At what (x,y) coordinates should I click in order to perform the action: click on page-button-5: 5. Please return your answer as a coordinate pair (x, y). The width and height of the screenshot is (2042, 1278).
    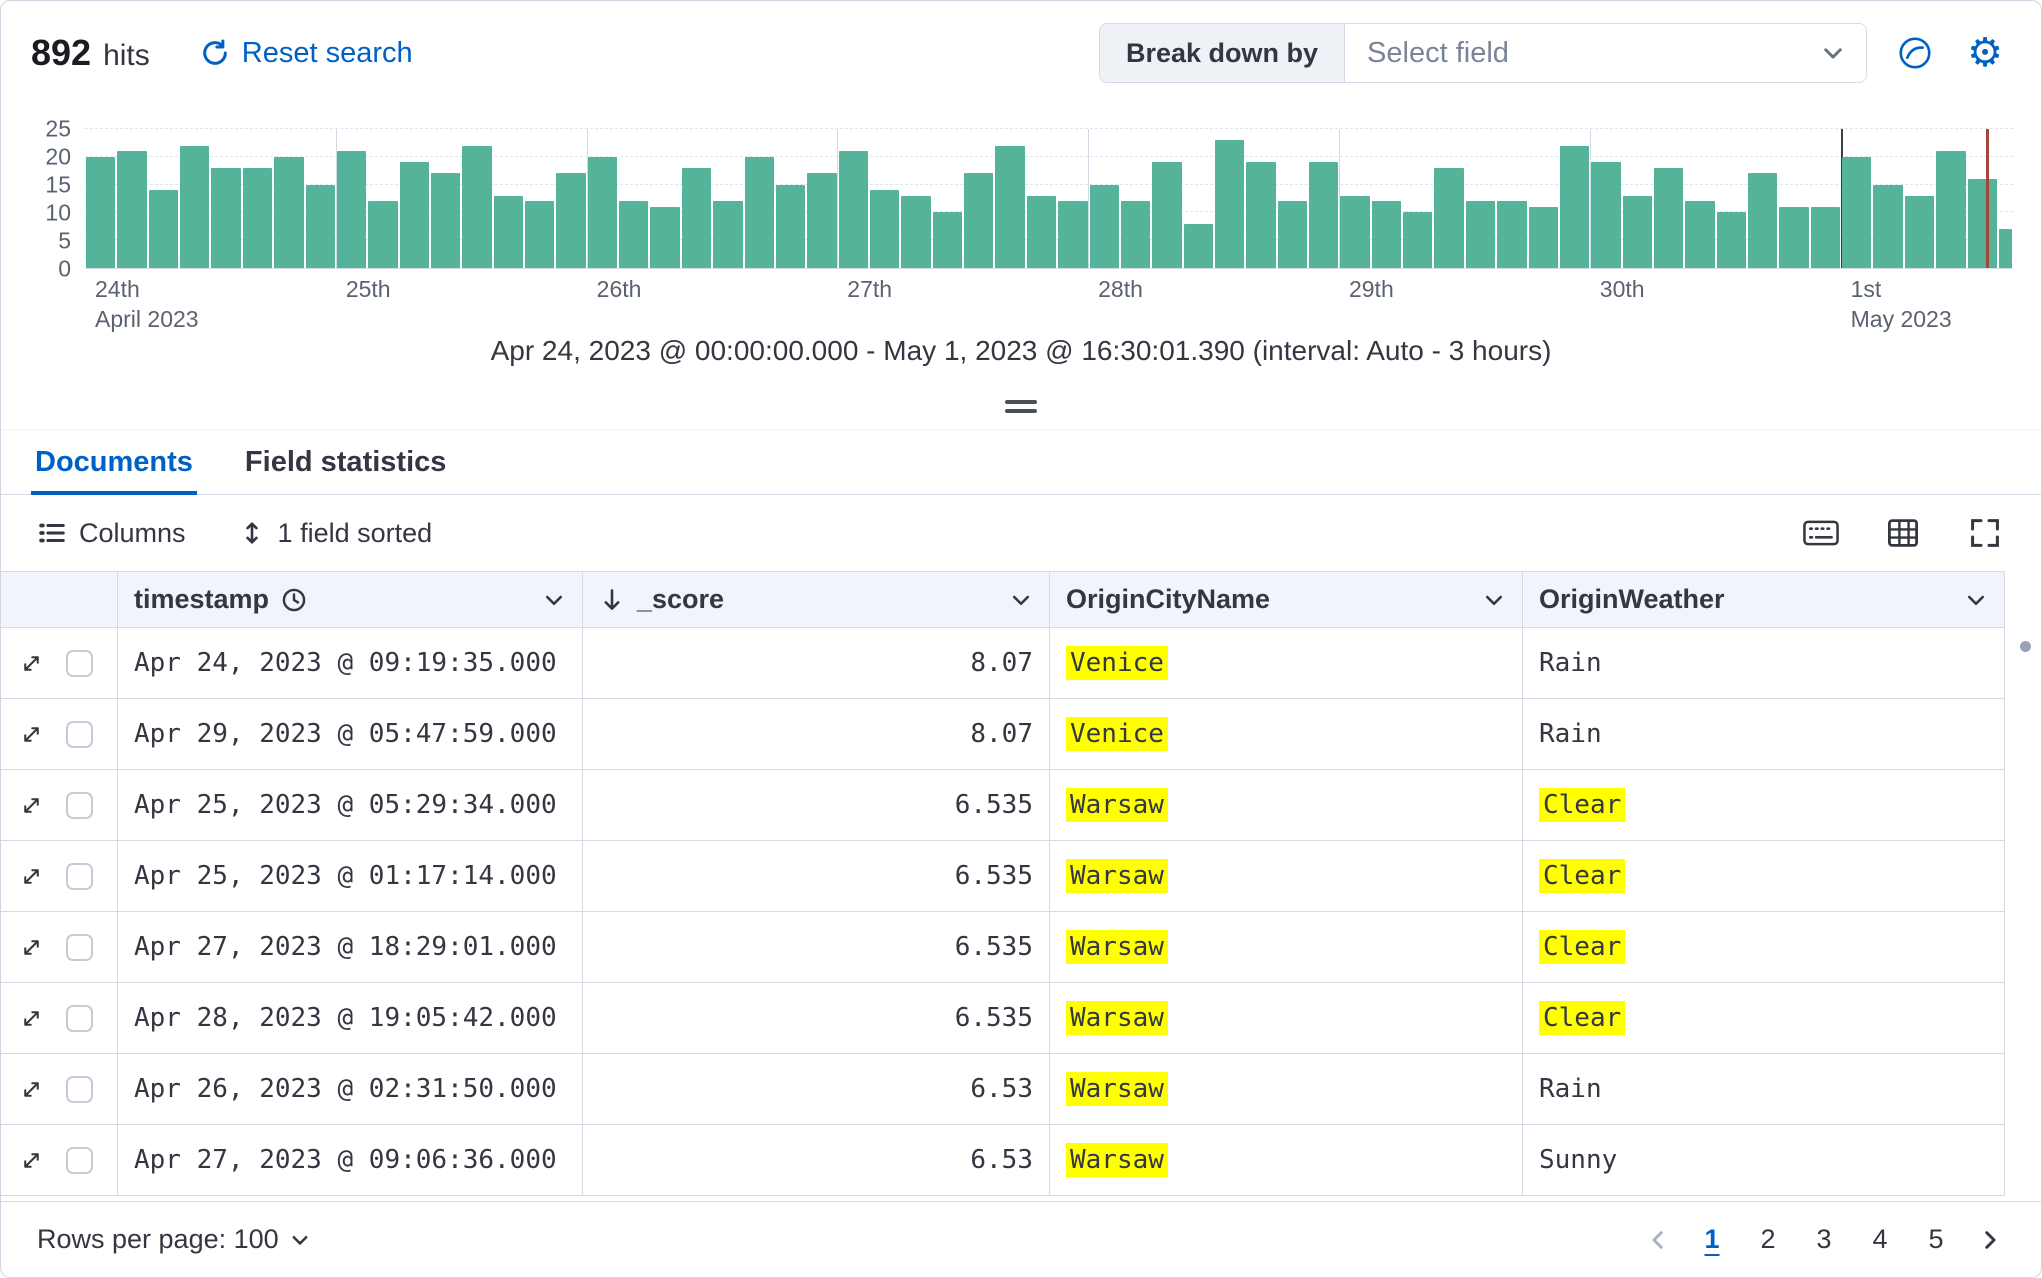
    Looking at the image, I should click on (1936, 1240).